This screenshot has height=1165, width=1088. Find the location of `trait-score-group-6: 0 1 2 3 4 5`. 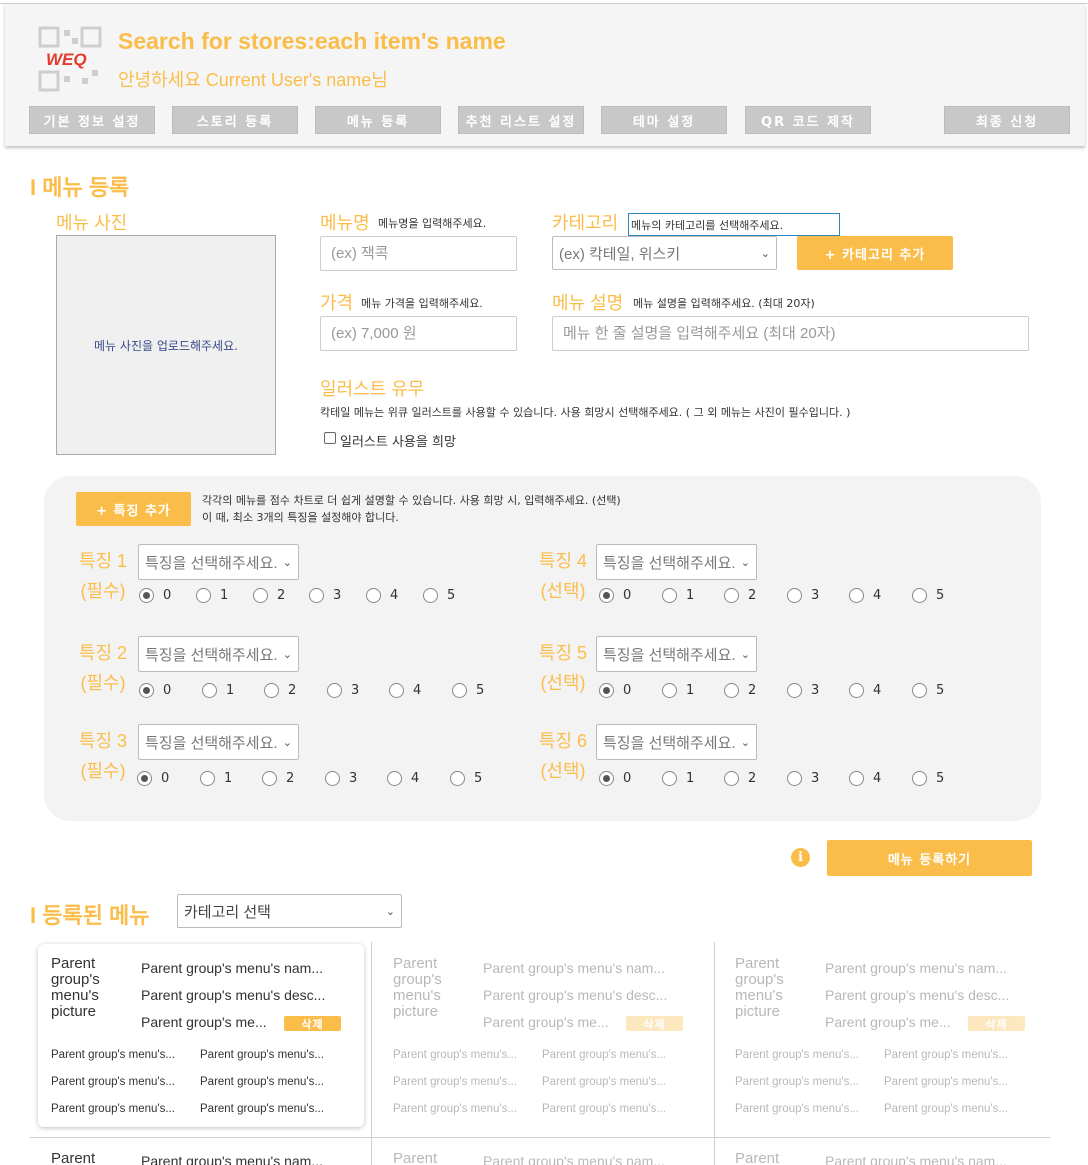

trait-score-group-6: 0 1 2 3 4 5 is located at coordinates (544, 781).